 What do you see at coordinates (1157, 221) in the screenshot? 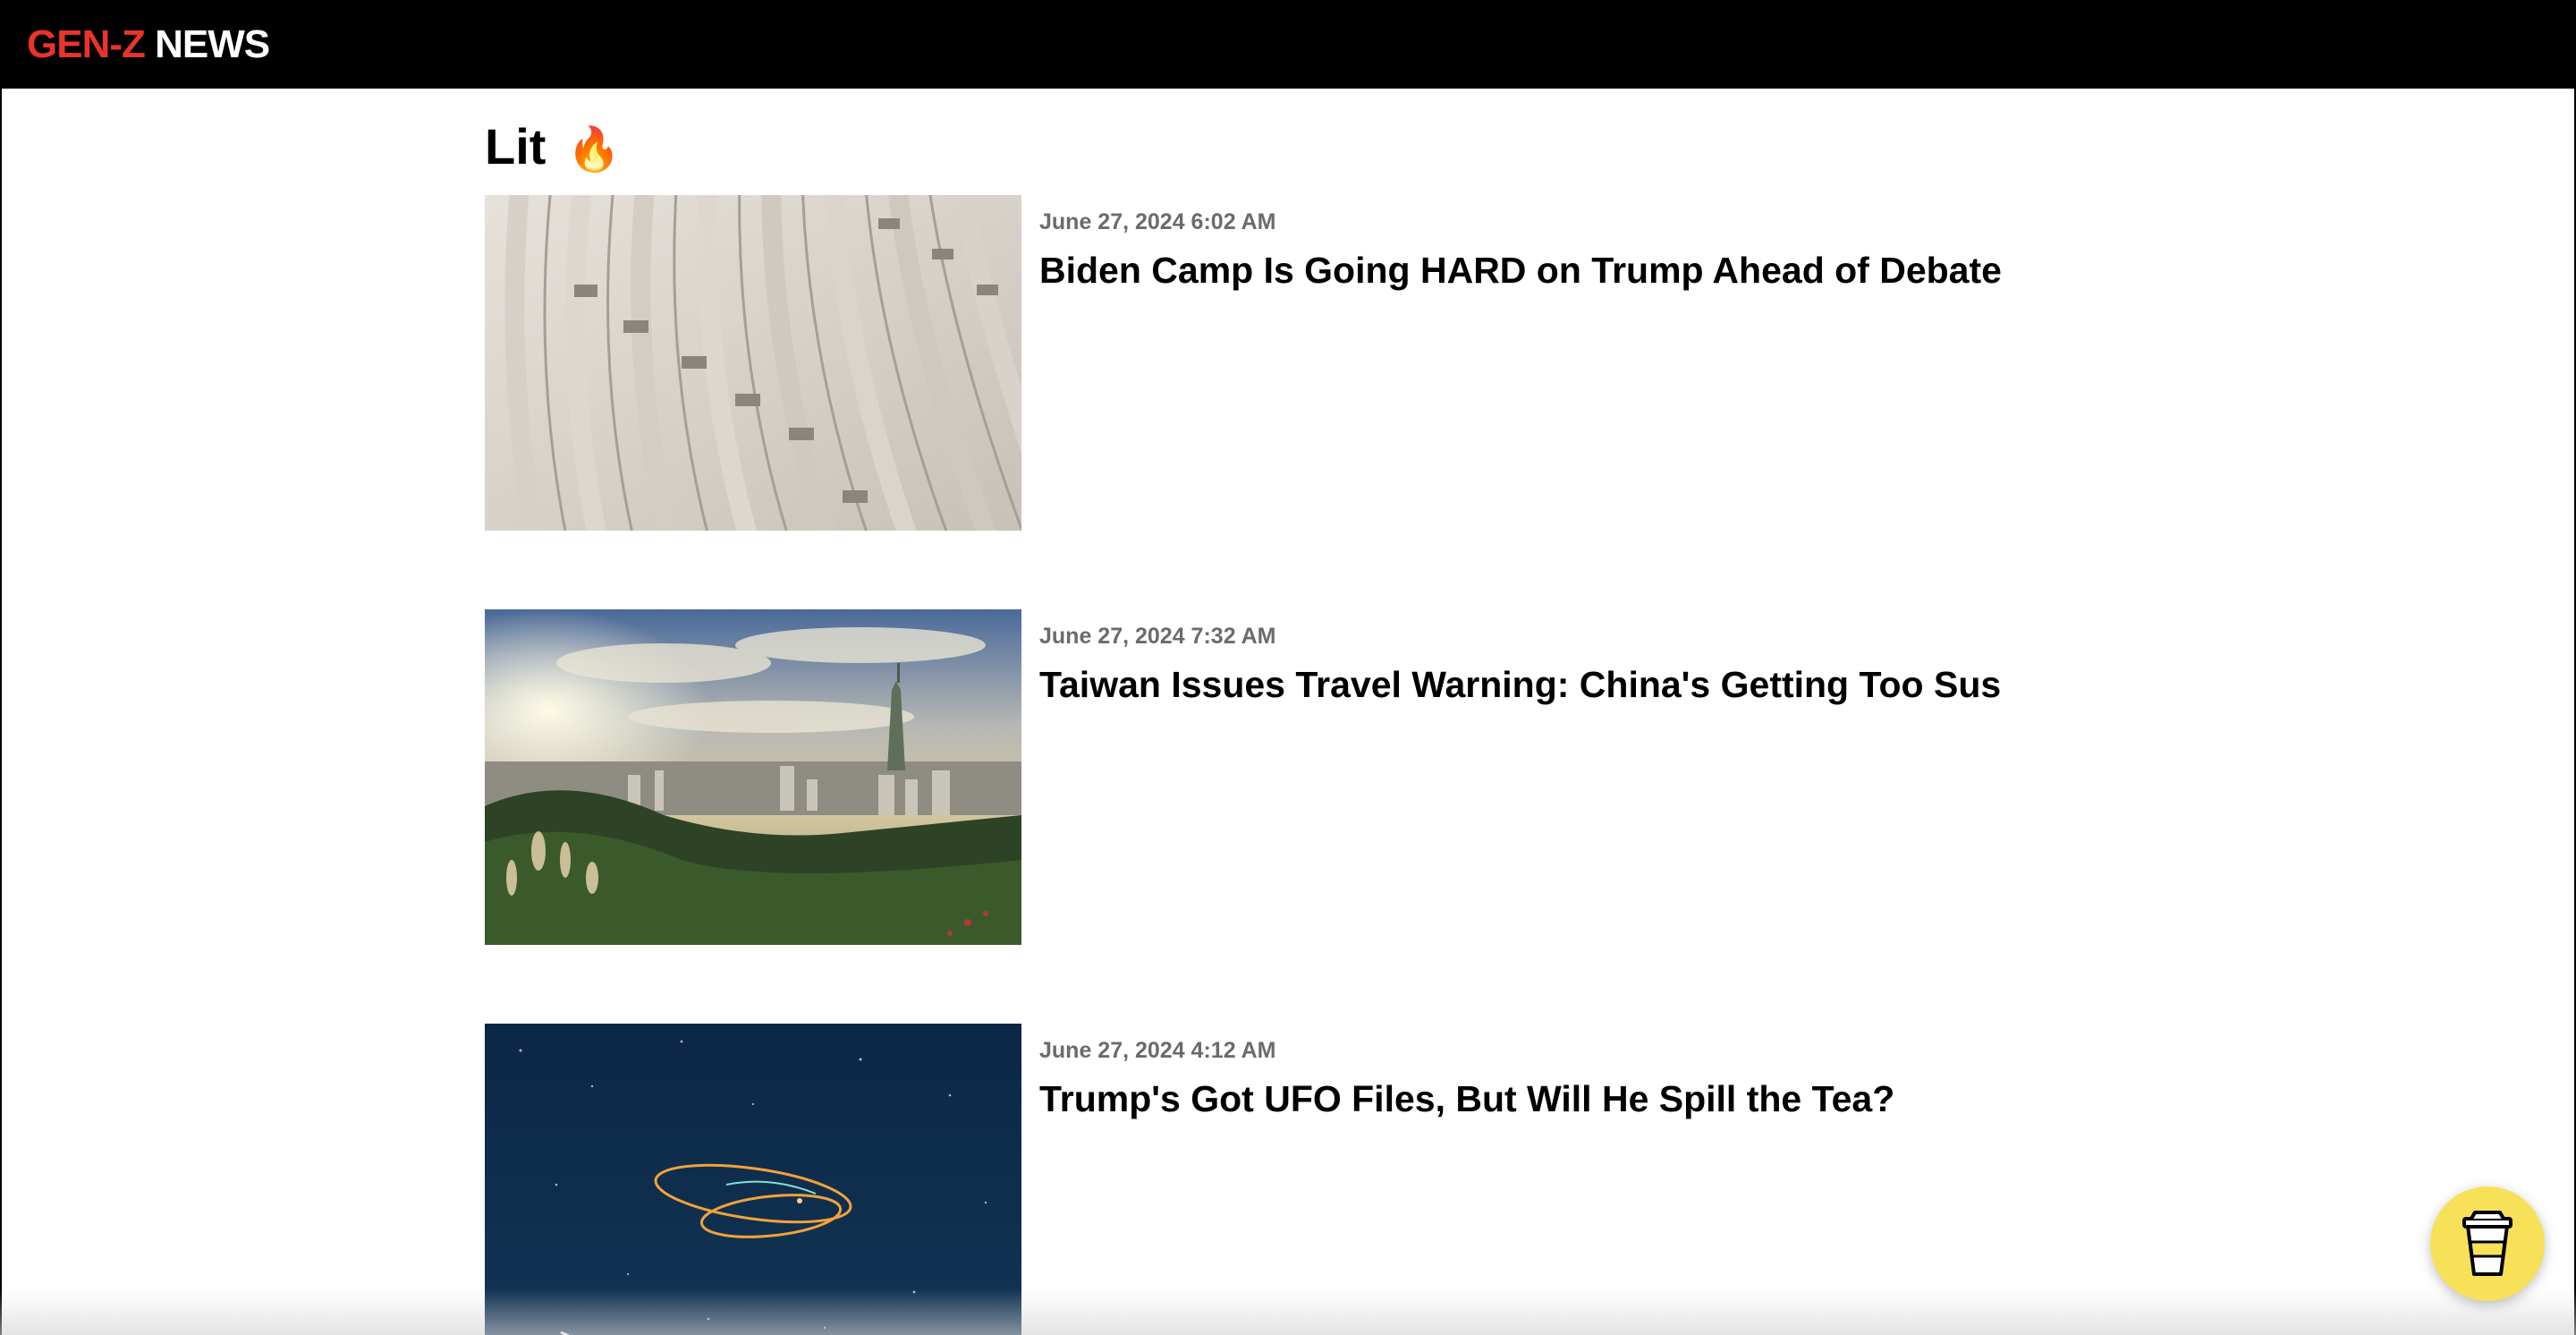
I see `article-date: June 27, 2024 6:02 AM` at bounding box center [1157, 221].